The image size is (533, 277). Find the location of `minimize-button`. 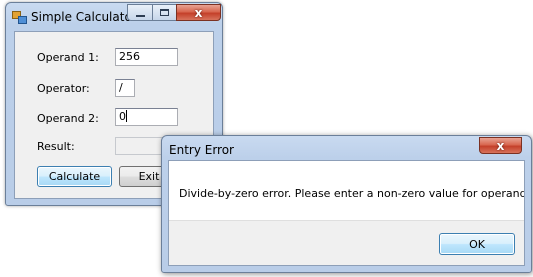

minimize-button is located at coordinates (140, 12).